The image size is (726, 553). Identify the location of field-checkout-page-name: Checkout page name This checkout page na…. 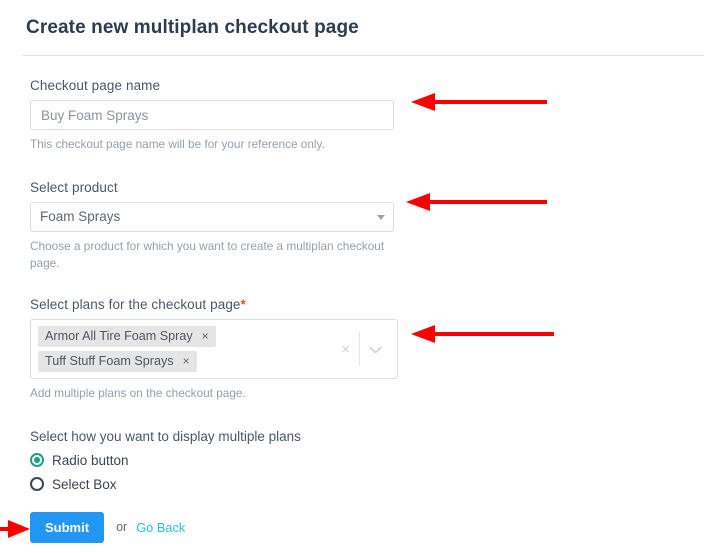
(348, 116).